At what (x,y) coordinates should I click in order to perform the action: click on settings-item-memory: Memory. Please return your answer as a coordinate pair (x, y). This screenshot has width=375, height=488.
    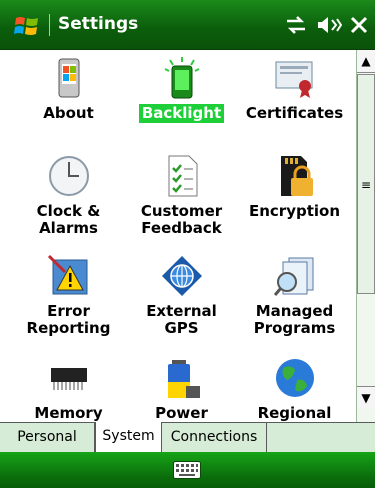
    Looking at the image, I should click on (68, 386).